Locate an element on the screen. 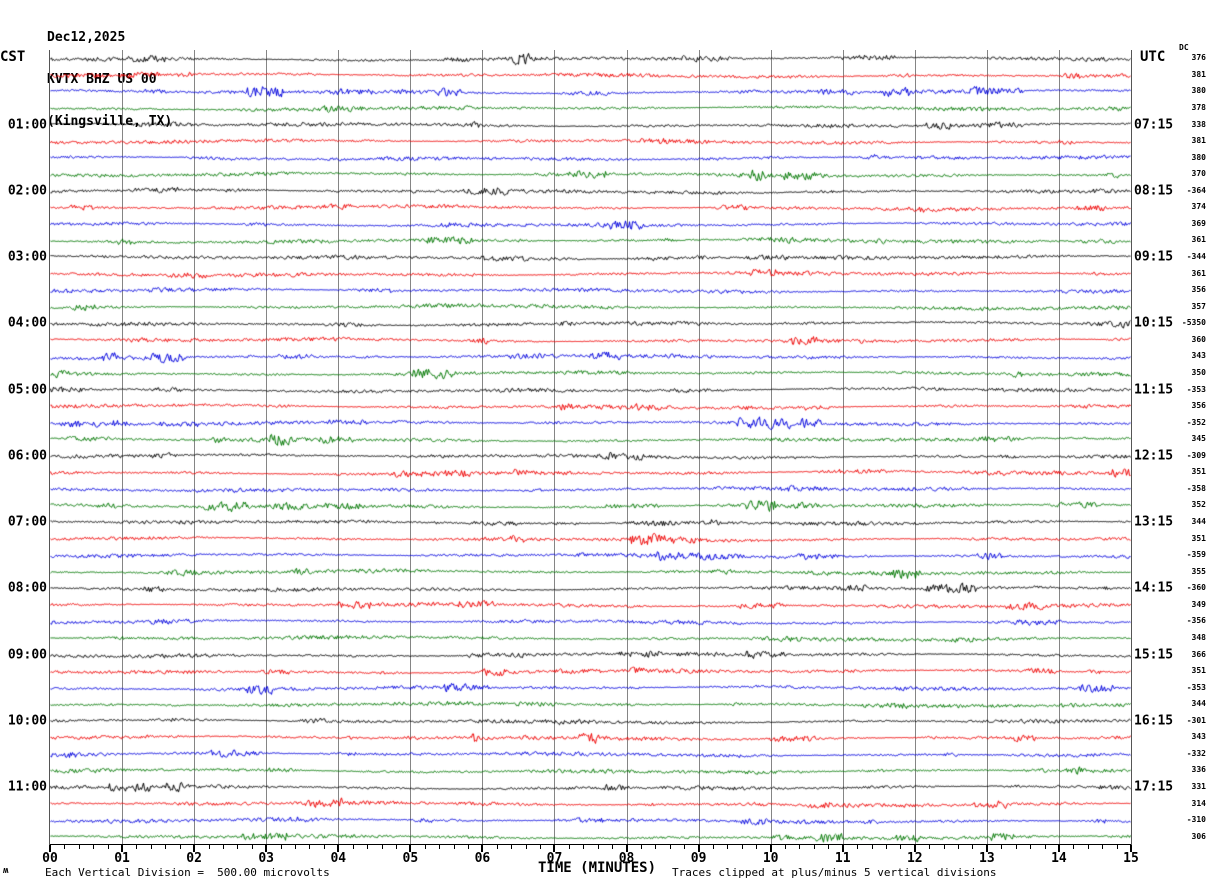 The height and width of the screenshot is (886, 1210). plot-left-border is located at coordinates (49, 447).